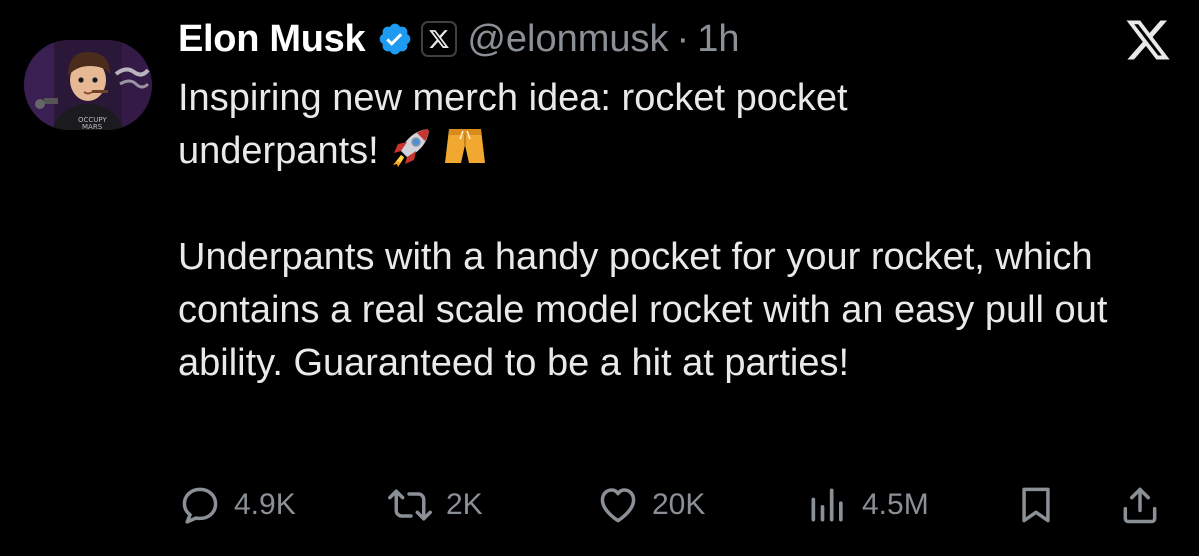 The image size is (1199, 556). I want to click on tweet-line-2-text: underpants!, so click(278, 151).